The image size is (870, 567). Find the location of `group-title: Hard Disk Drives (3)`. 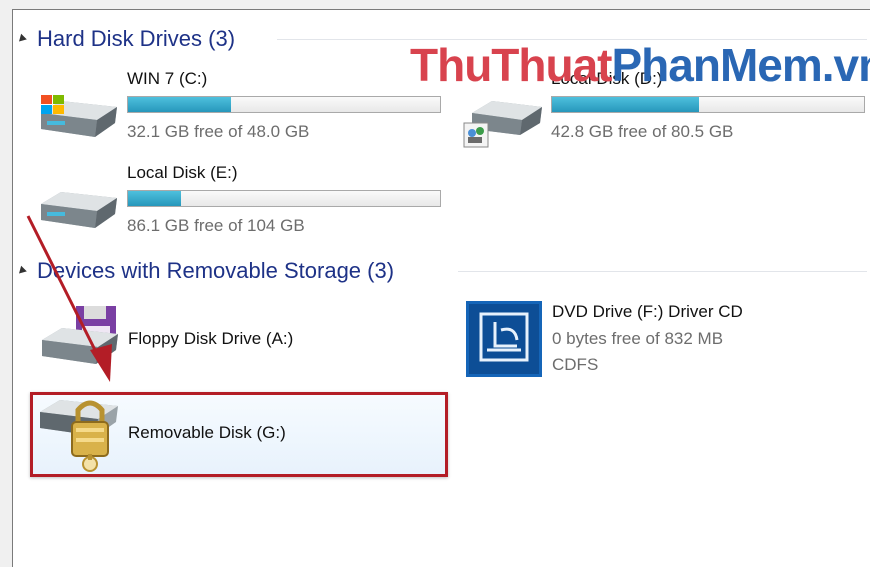

group-title: Hard Disk Drives (3) is located at coordinates (136, 38).